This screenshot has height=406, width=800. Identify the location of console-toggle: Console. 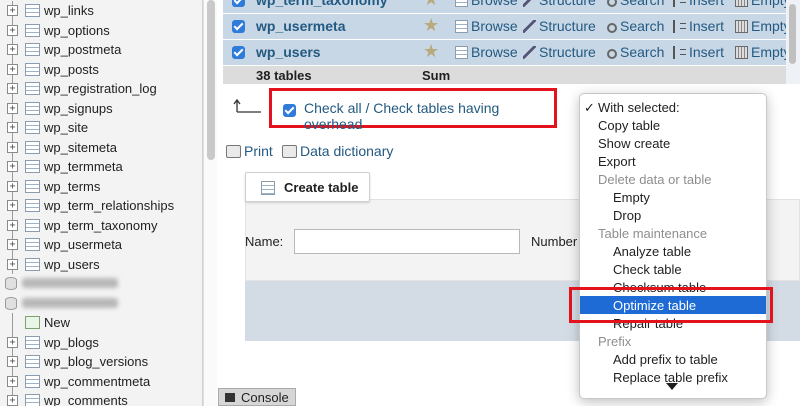
(257, 397).